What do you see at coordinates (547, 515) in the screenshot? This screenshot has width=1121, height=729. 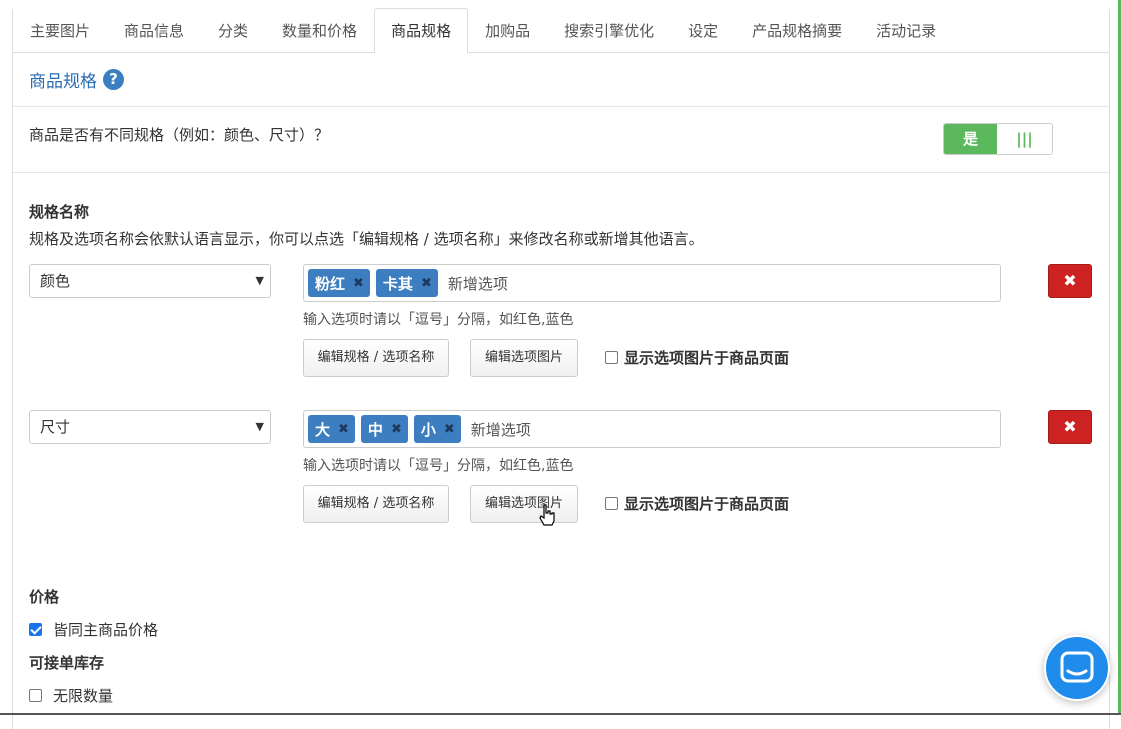 I see `pointer-hand-cursor-icon` at bounding box center [547, 515].